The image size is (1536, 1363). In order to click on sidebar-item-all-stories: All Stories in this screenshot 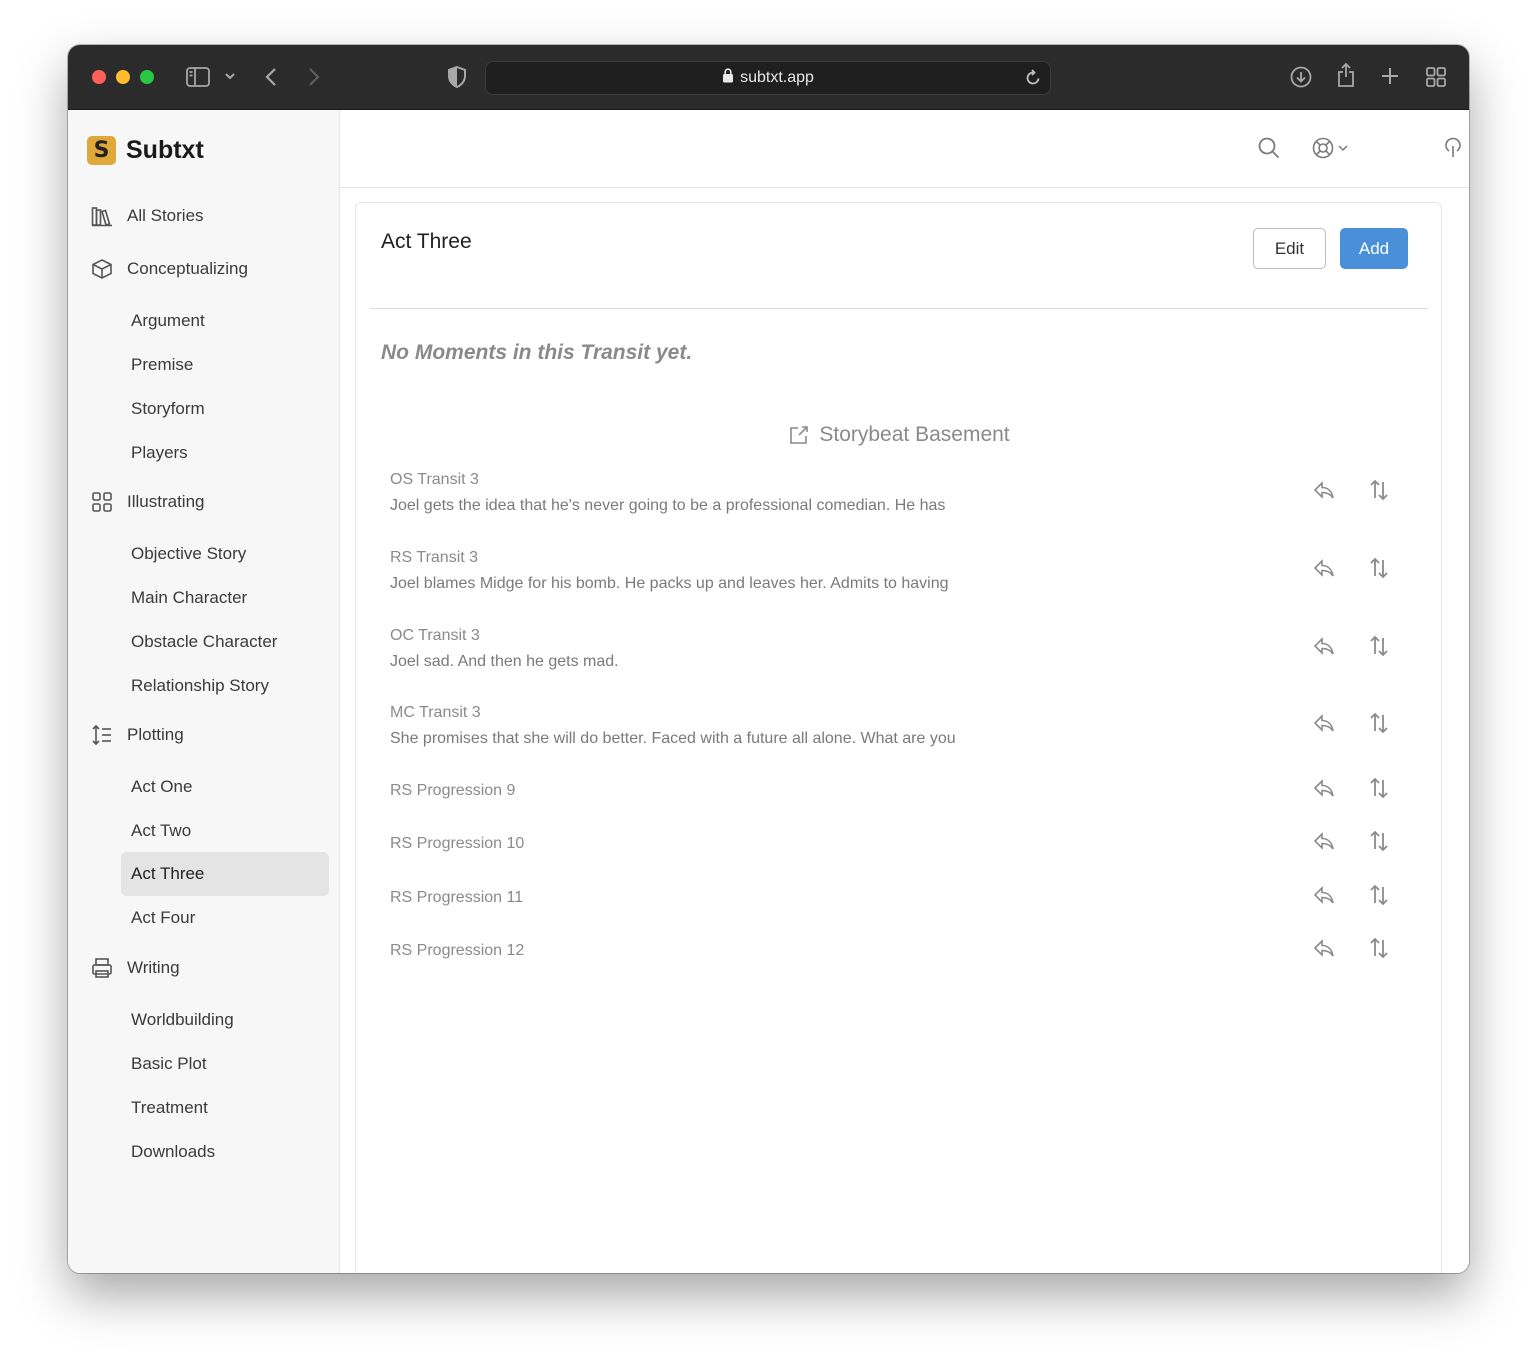, I will do `click(147, 216)`.